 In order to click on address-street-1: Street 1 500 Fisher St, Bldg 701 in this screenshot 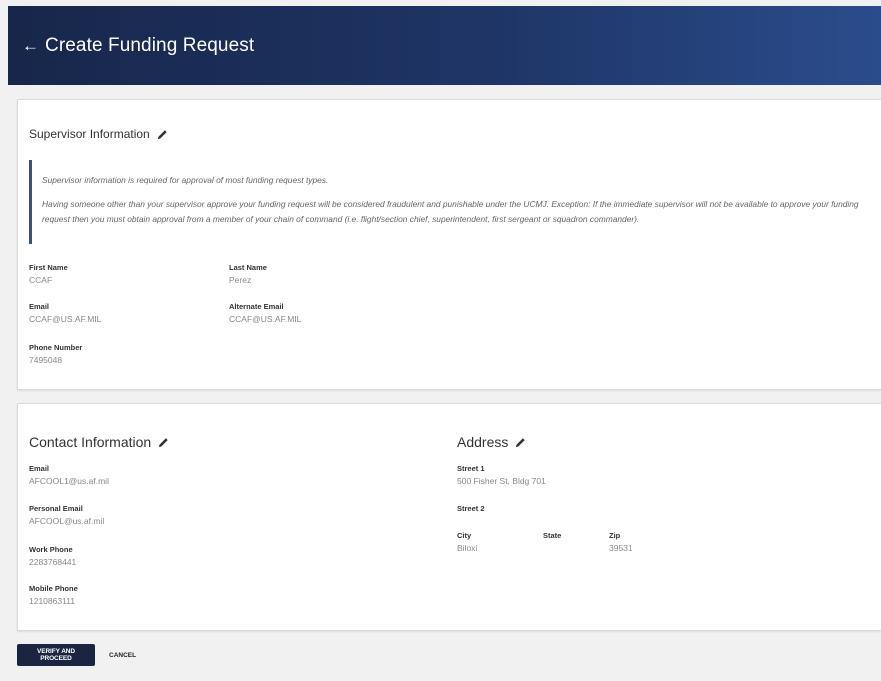, I will do `click(501, 475)`.